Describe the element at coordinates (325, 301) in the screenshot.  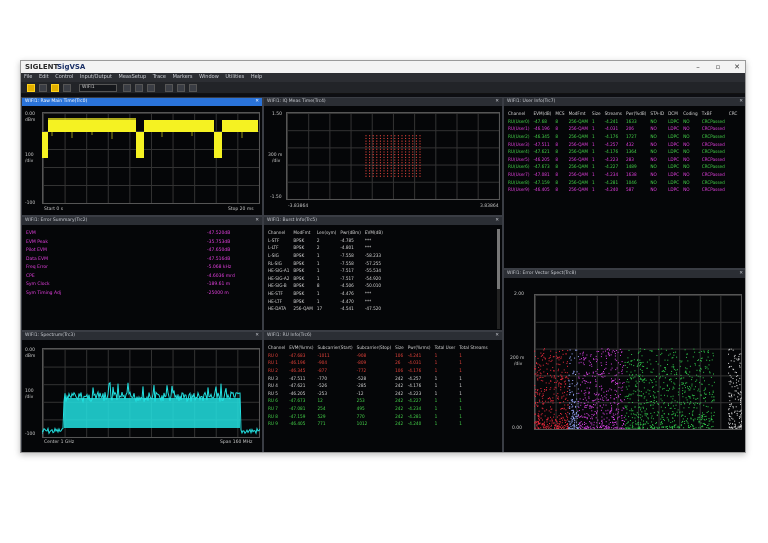
I see `table-row: HE-LTF BPSK 1 -4.470 ***` at that location.